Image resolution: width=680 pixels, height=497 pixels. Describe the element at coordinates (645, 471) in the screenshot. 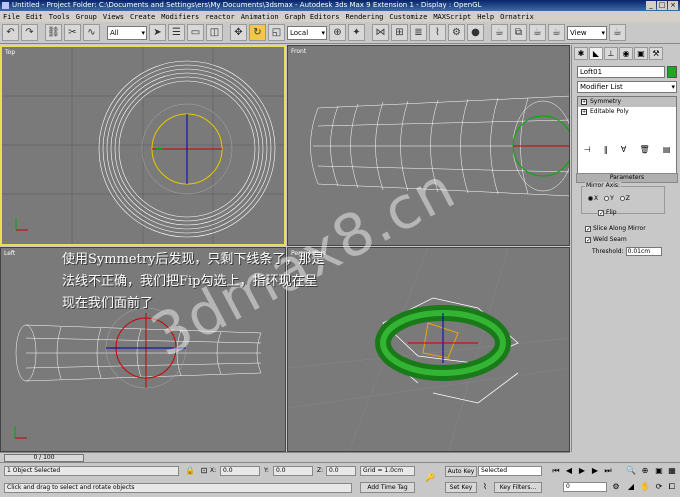

I see `zoom-all-icon: ⊕` at that location.